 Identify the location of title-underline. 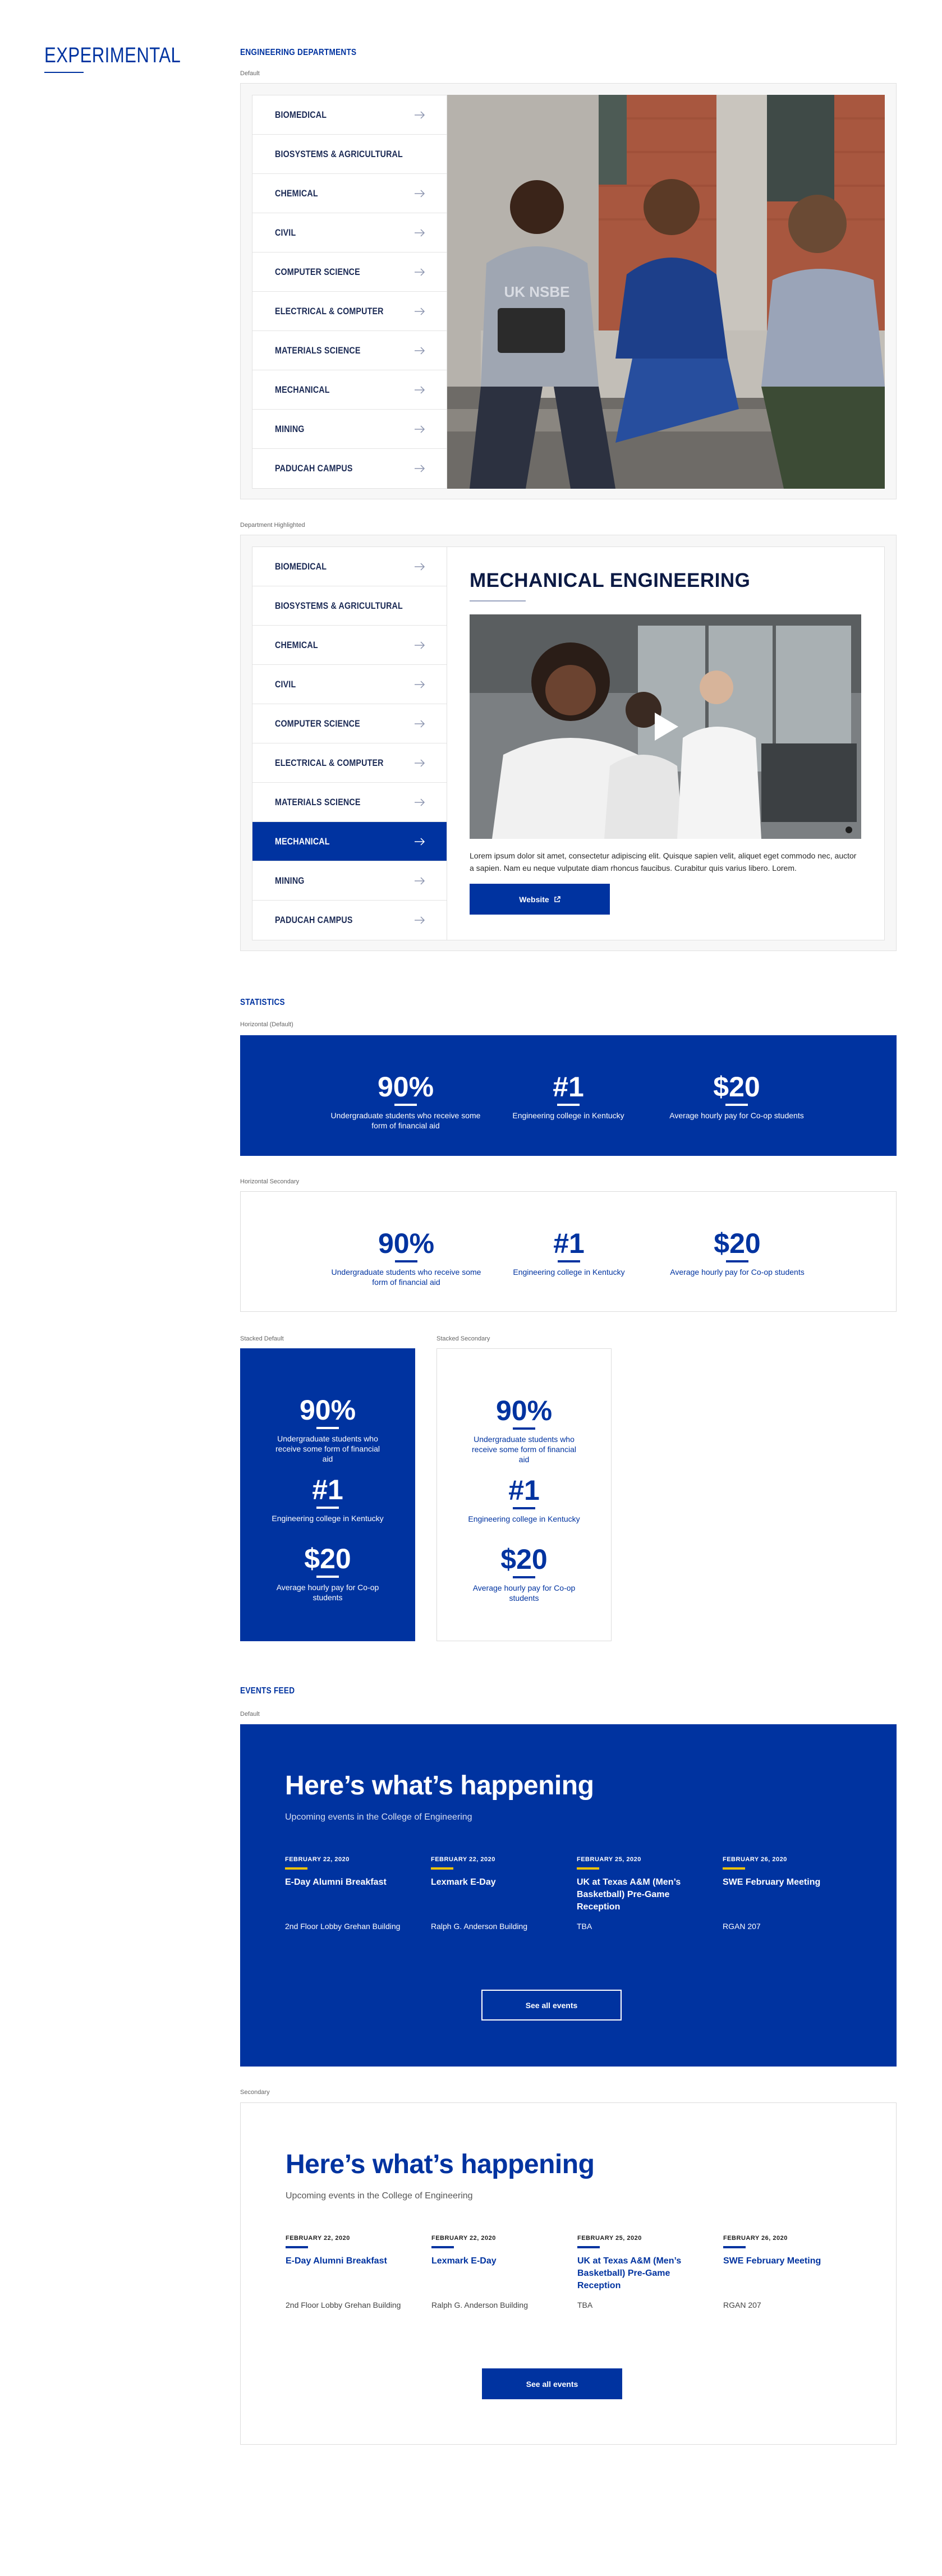
(64, 72).